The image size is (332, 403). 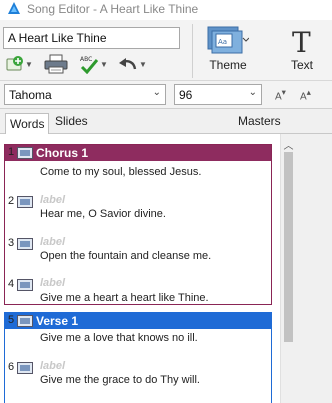 What do you see at coordinates (128, 64) in the screenshot?
I see `undo-icon` at bounding box center [128, 64].